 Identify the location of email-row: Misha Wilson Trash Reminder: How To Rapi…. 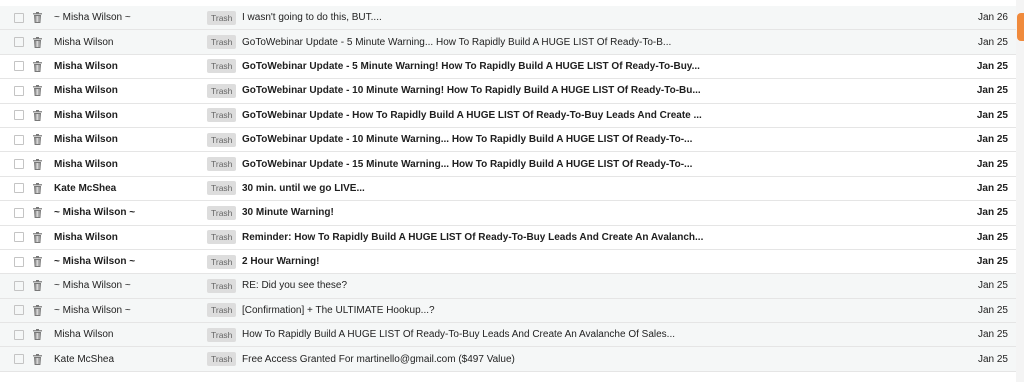
(508, 237).